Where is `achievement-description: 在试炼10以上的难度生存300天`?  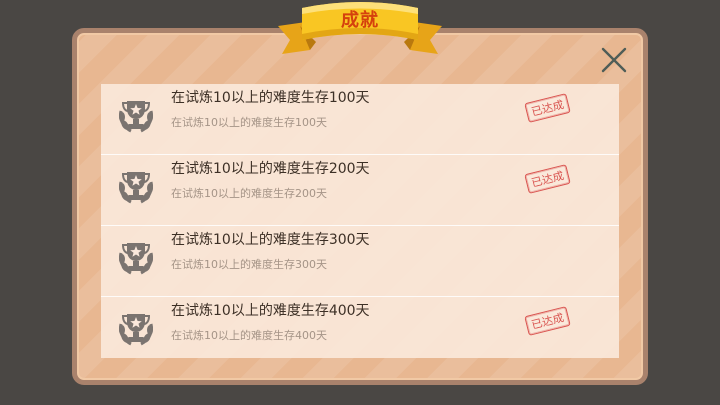 achievement-description: 在试炼10以上的难度生存300天 is located at coordinates (249, 264).